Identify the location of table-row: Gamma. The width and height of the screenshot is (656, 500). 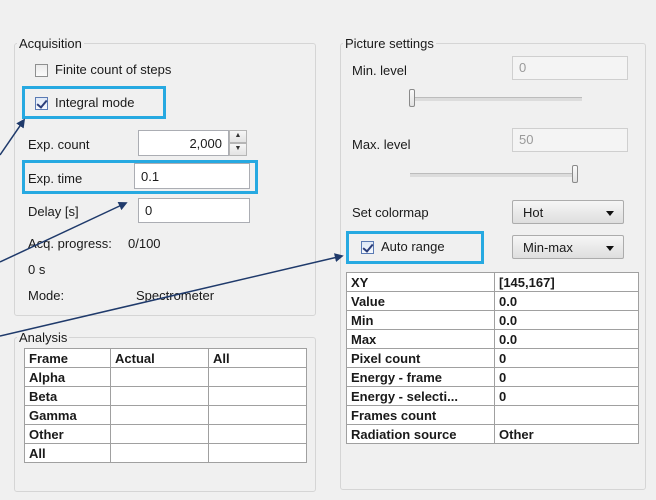
(165, 415).